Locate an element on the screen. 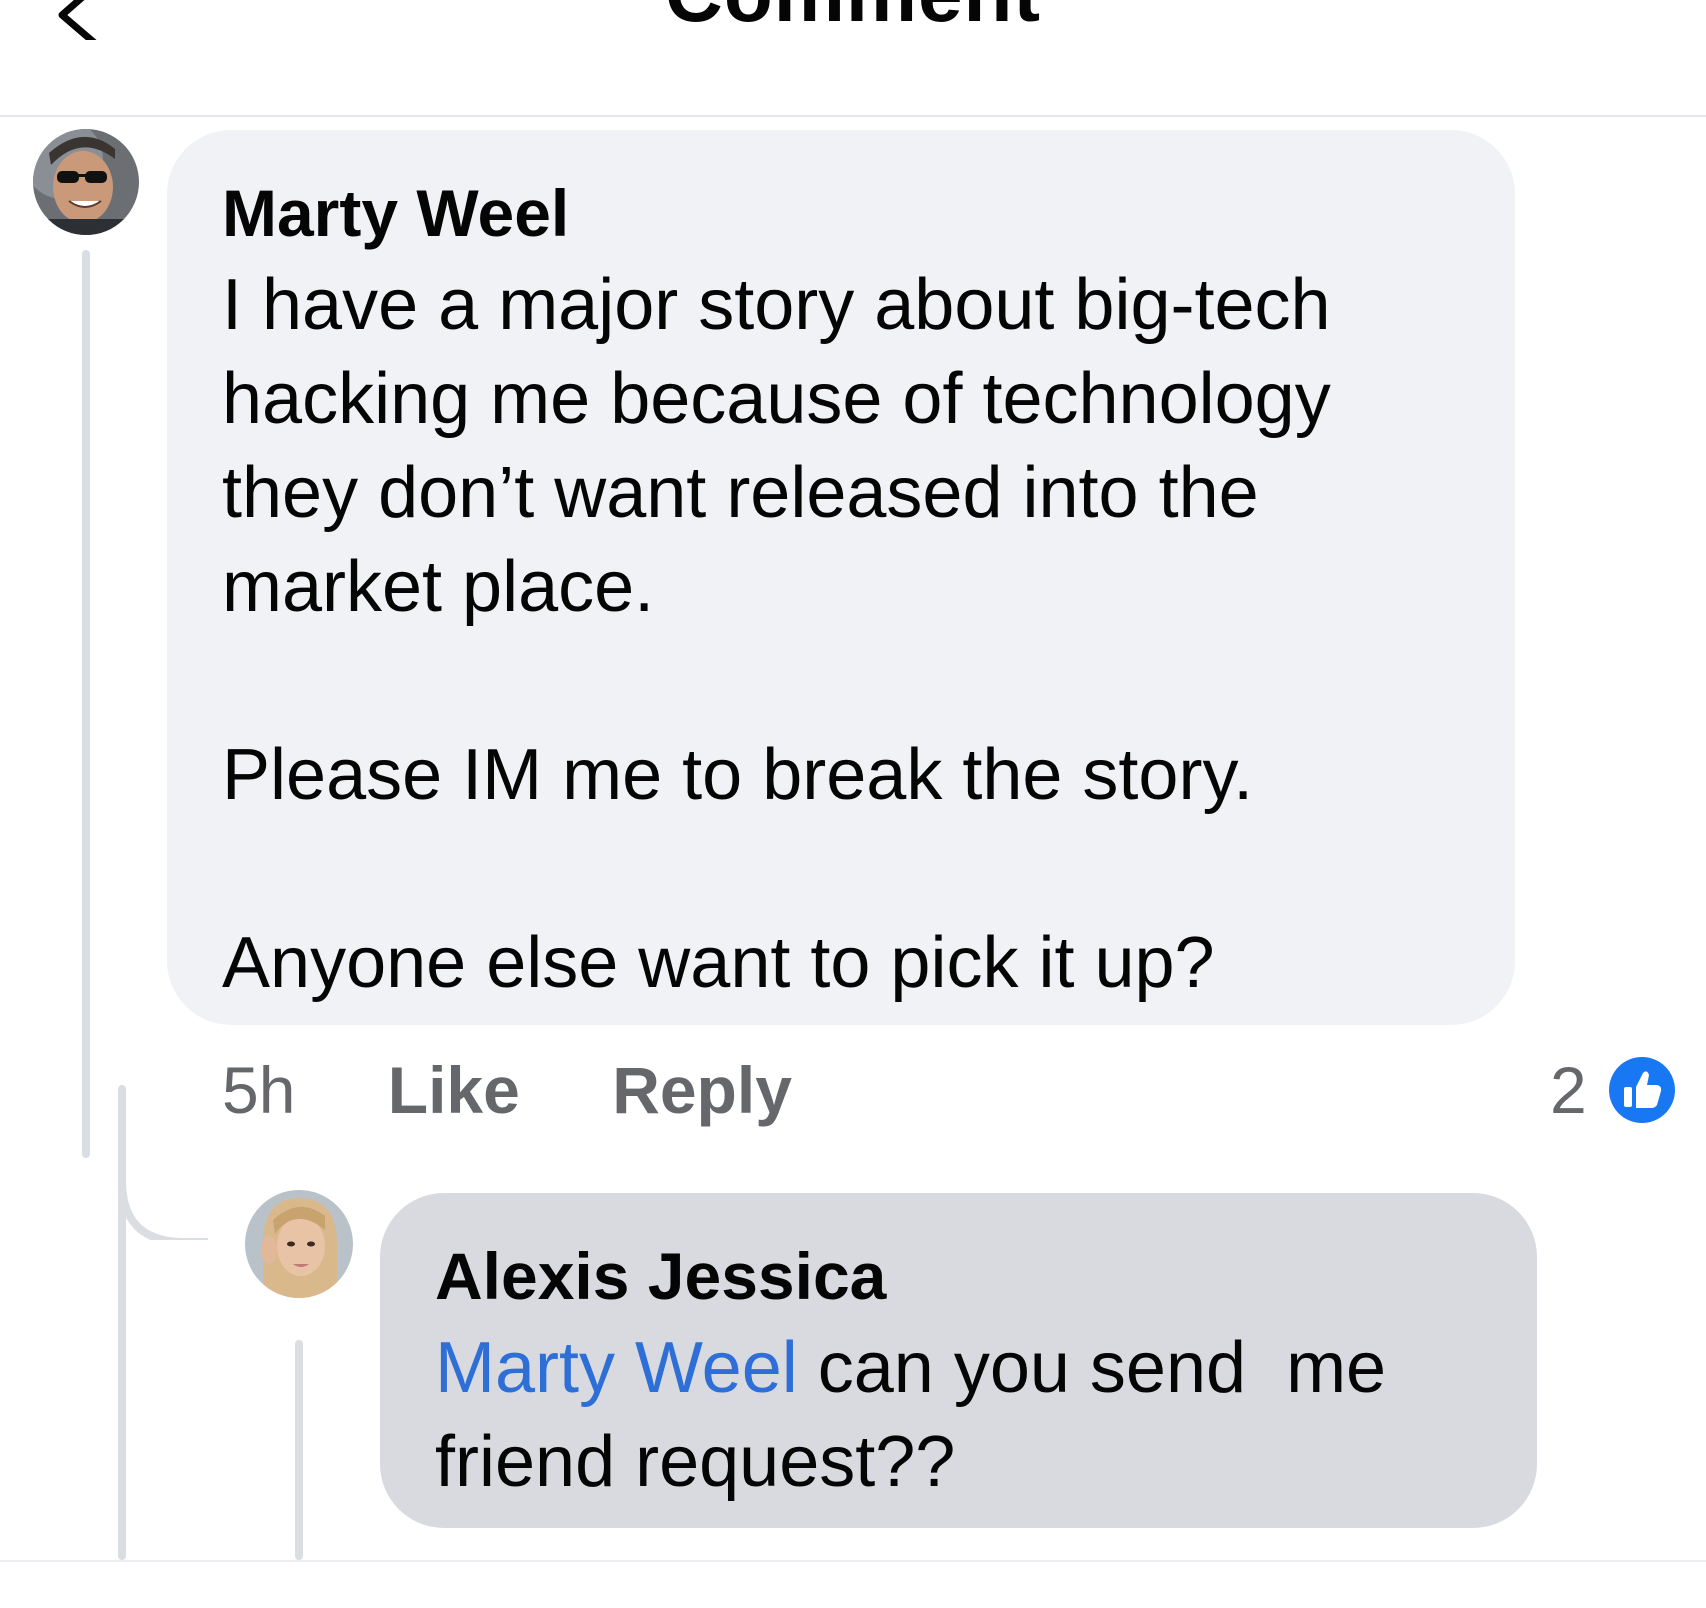 This screenshot has width=1706, height=1608. page-title: Comment is located at coordinates (853, 20).